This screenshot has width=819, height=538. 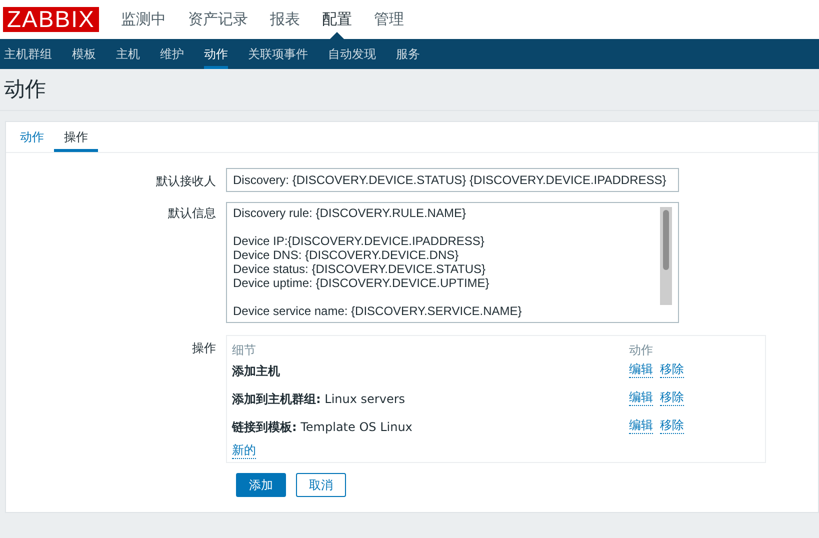 What do you see at coordinates (278, 54) in the screenshot?
I see `submenu-item: 关联项事件` at bounding box center [278, 54].